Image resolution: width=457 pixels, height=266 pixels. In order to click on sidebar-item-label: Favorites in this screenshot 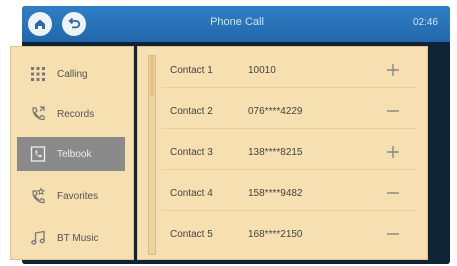, I will do `click(78, 196)`.